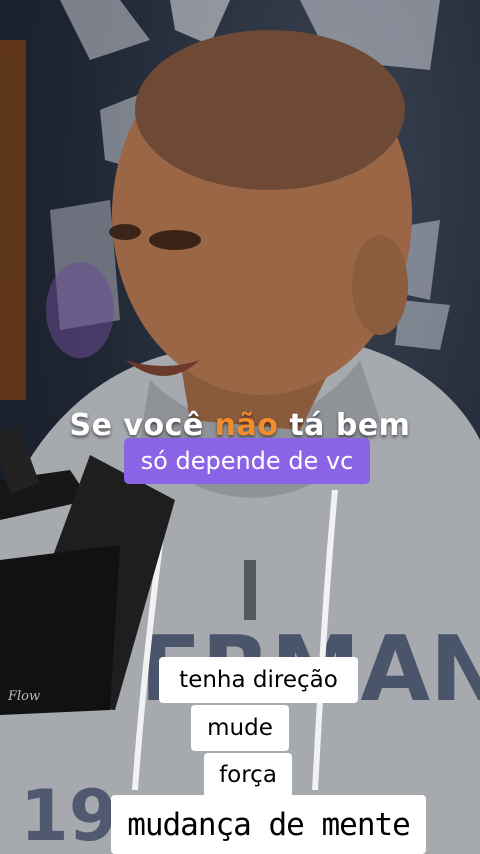 Image resolution: width=480 pixels, height=854 pixels. Describe the element at coordinates (68, 814) in the screenshot. I see `svg-text: 19` at that location.